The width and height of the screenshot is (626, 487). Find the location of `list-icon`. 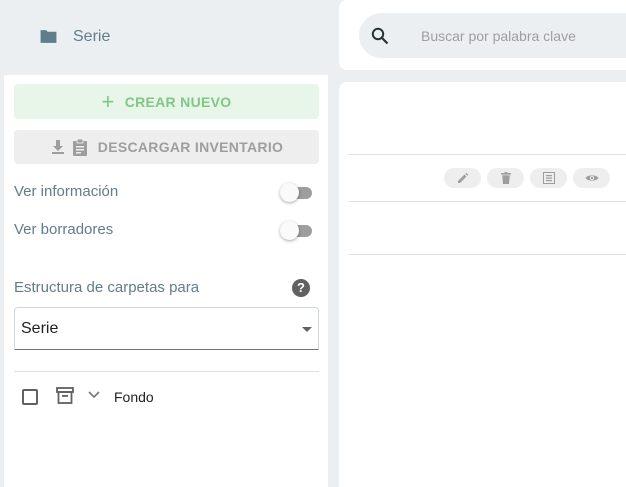

list-icon is located at coordinates (548, 178).